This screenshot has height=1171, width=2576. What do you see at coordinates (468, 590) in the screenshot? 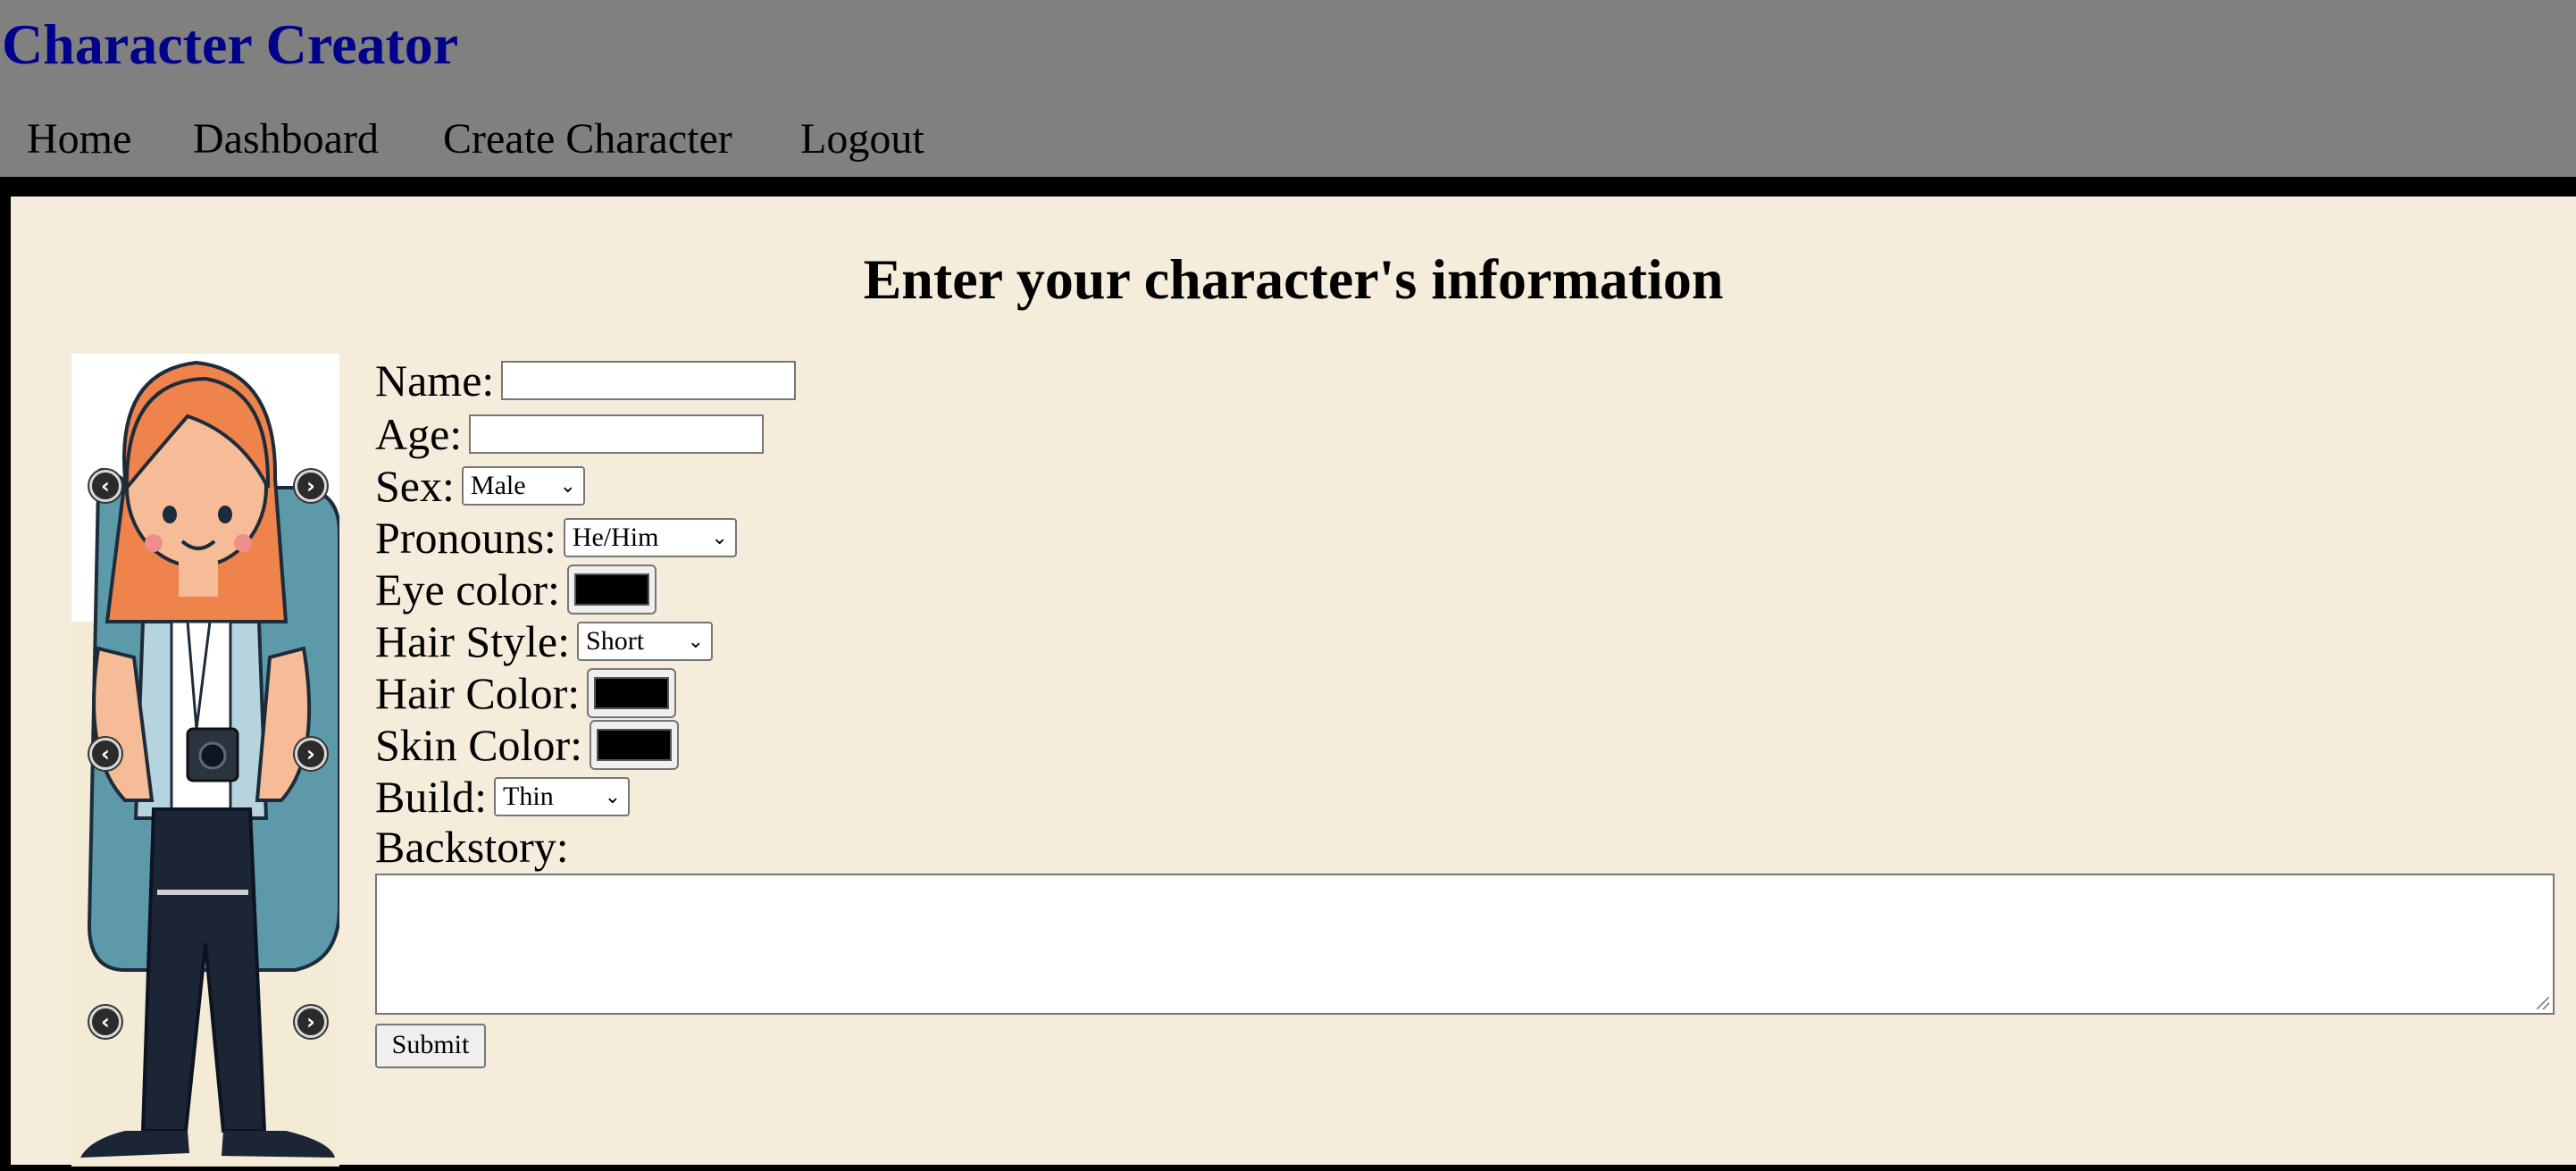
I see `eye-color-label: Eye color:` at bounding box center [468, 590].